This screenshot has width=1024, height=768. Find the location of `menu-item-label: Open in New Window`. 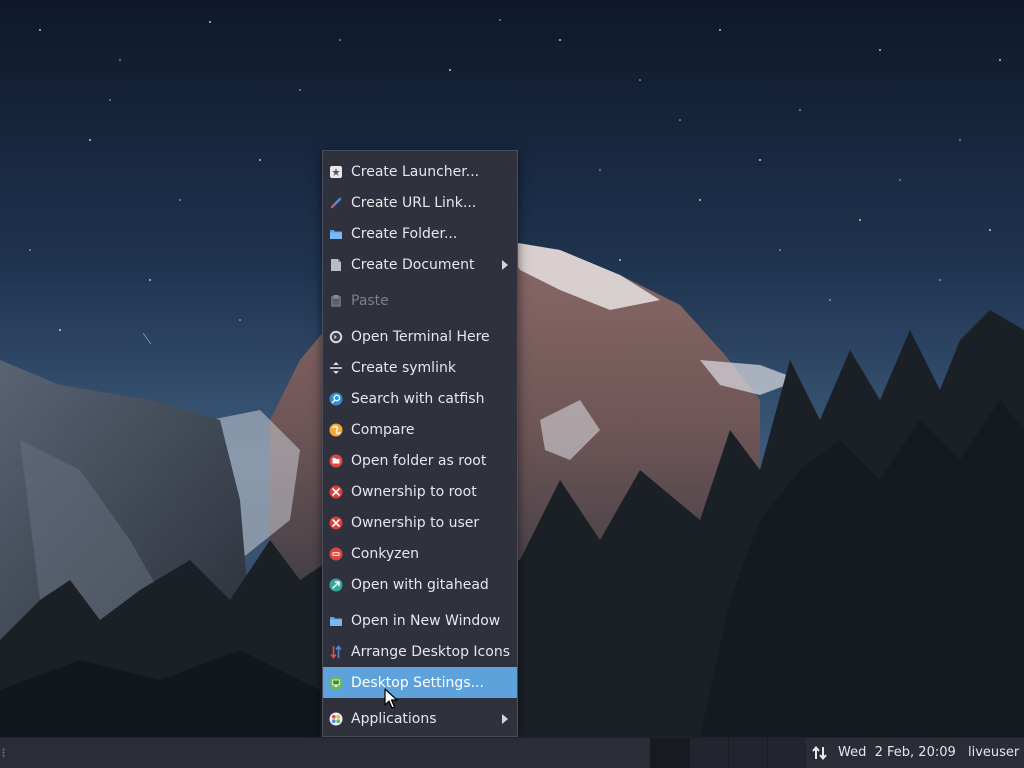

menu-item-label: Open in New Window is located at coordinates (426, 620).